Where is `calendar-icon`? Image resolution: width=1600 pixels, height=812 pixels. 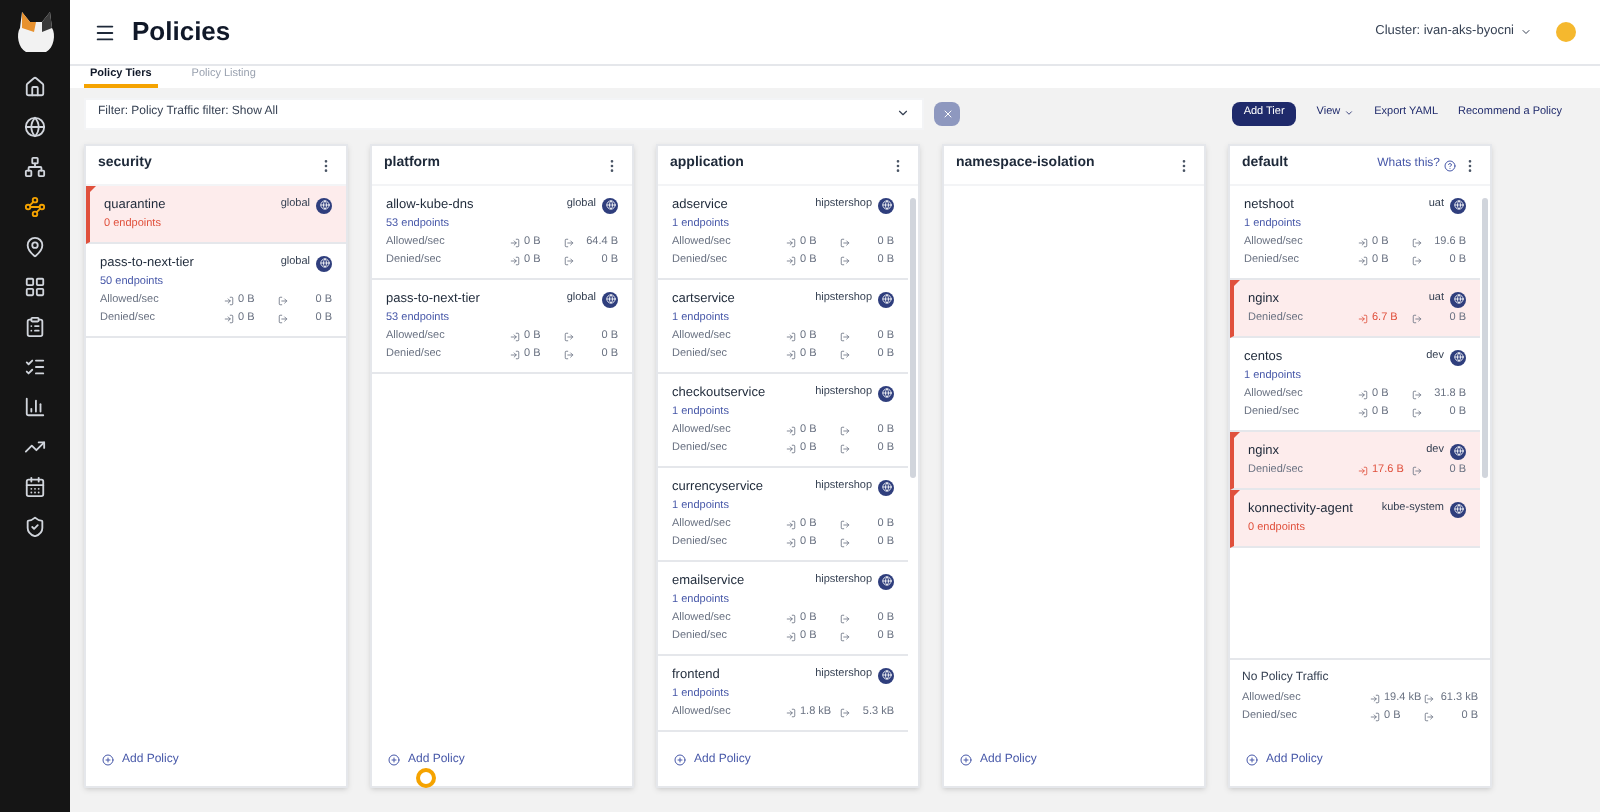
calendar-icon is located at coordinates (35, 487).